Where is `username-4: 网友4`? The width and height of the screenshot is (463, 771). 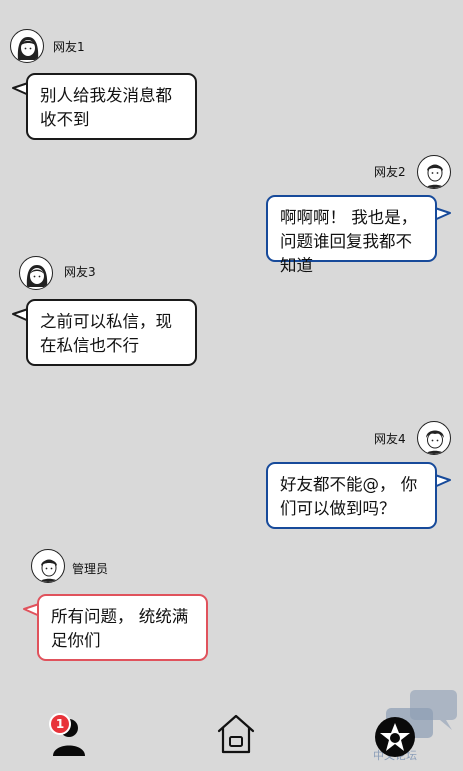
username-4: 网友4 is located at coordinates (390, 439).